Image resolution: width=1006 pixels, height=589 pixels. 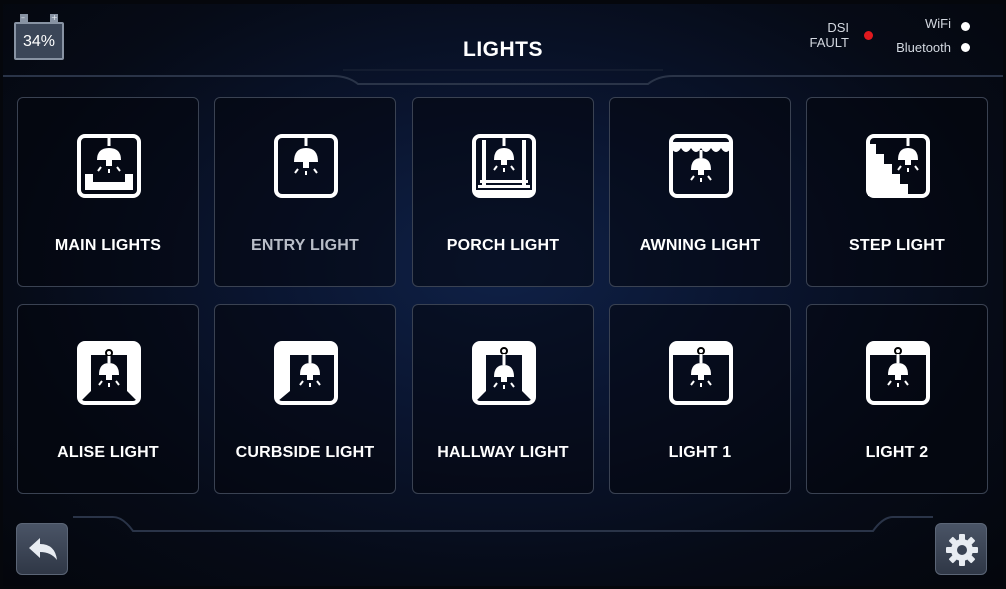 I want to click on gear-icon, so click(x=962, y=550).